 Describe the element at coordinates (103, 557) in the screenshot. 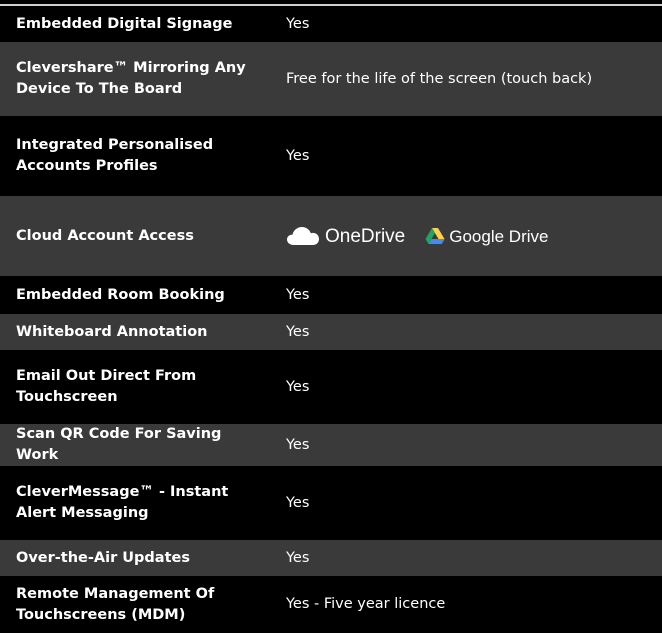

I see `feature-label: Over-the-Air Updates` at that location.